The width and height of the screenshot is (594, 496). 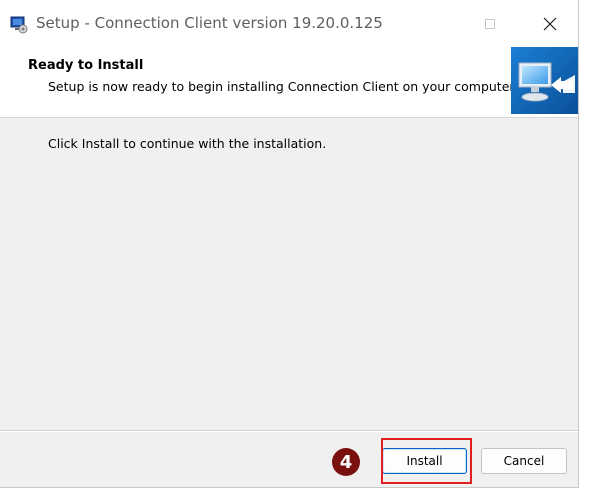 What do you see at coordinates (524, 461) in the screenshot?
I see `cancel-button: Cancel` at bounding box center [524, 461].